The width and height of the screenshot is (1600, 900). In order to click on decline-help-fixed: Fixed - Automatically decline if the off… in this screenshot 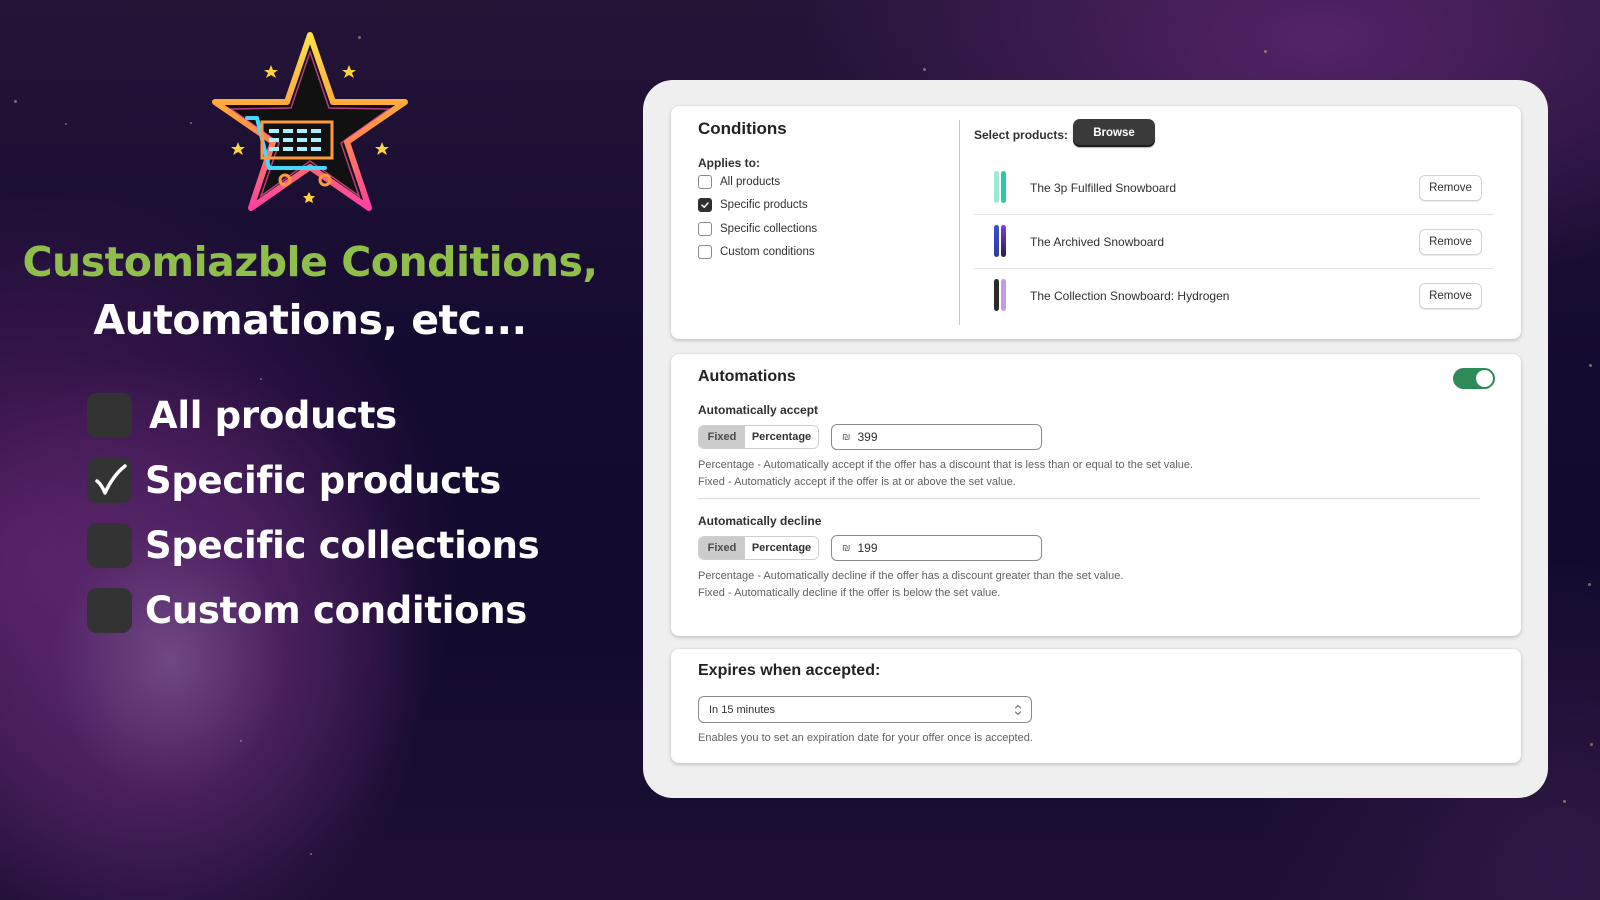, I will do `click(849, 593)`.